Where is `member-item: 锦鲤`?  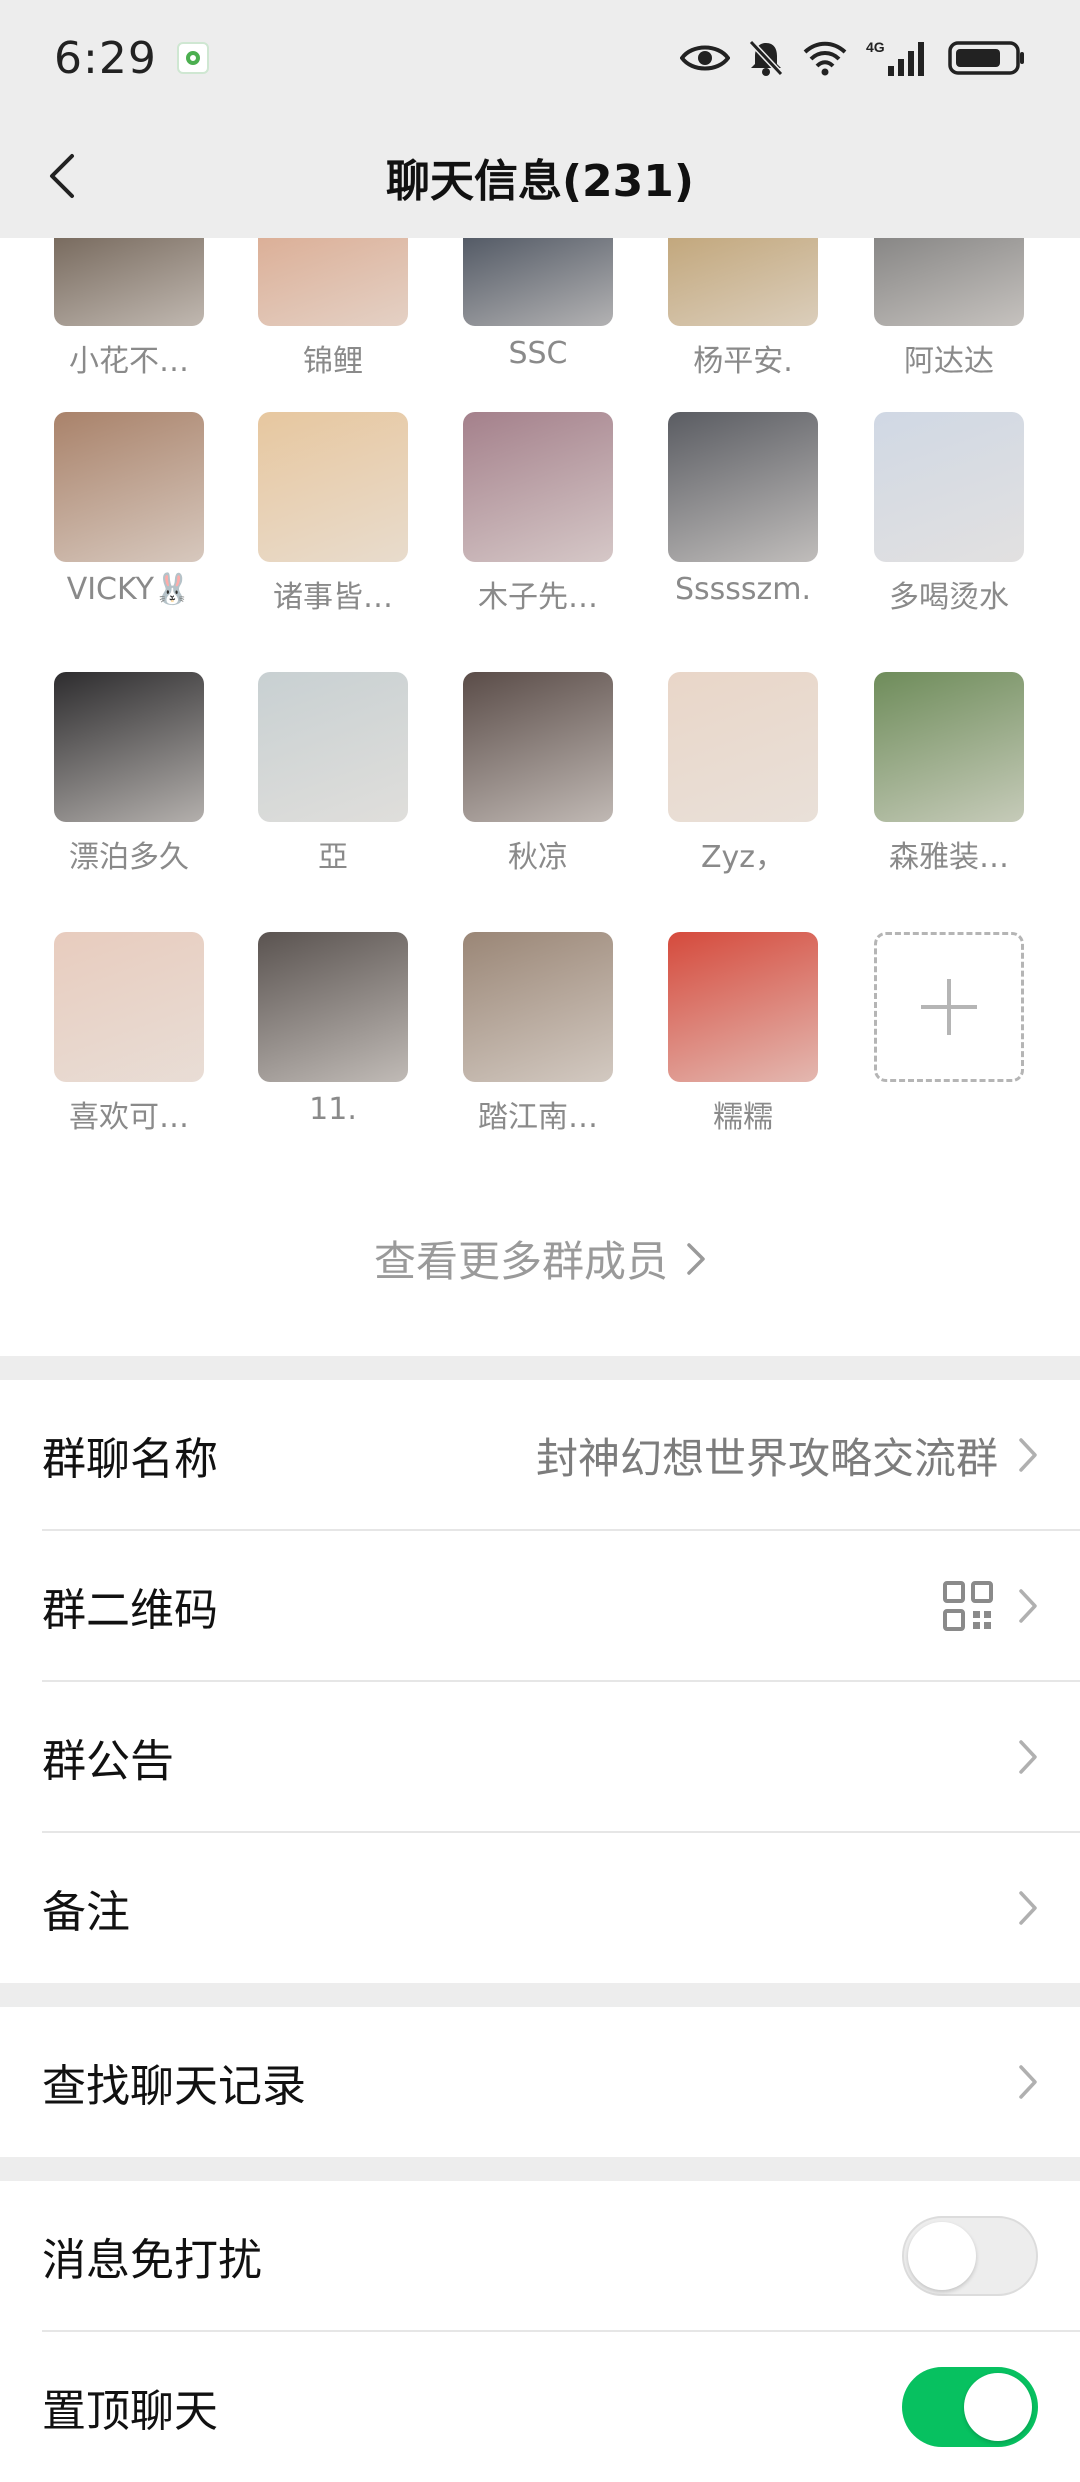
member-item: 锦鲤 is located at coordinates (333, 309).